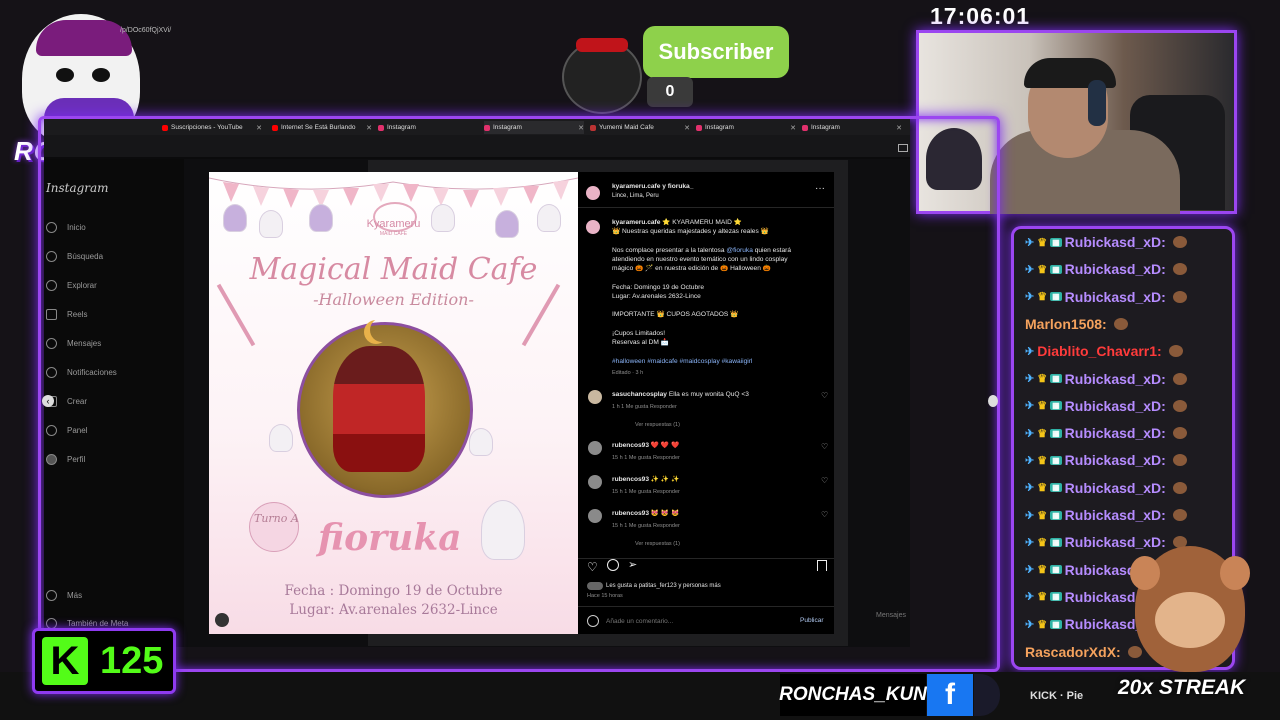  What do you see at coordinates (593, 621) in the screenshot?
I see `emoji-icon` at bounding box center [593, 621].